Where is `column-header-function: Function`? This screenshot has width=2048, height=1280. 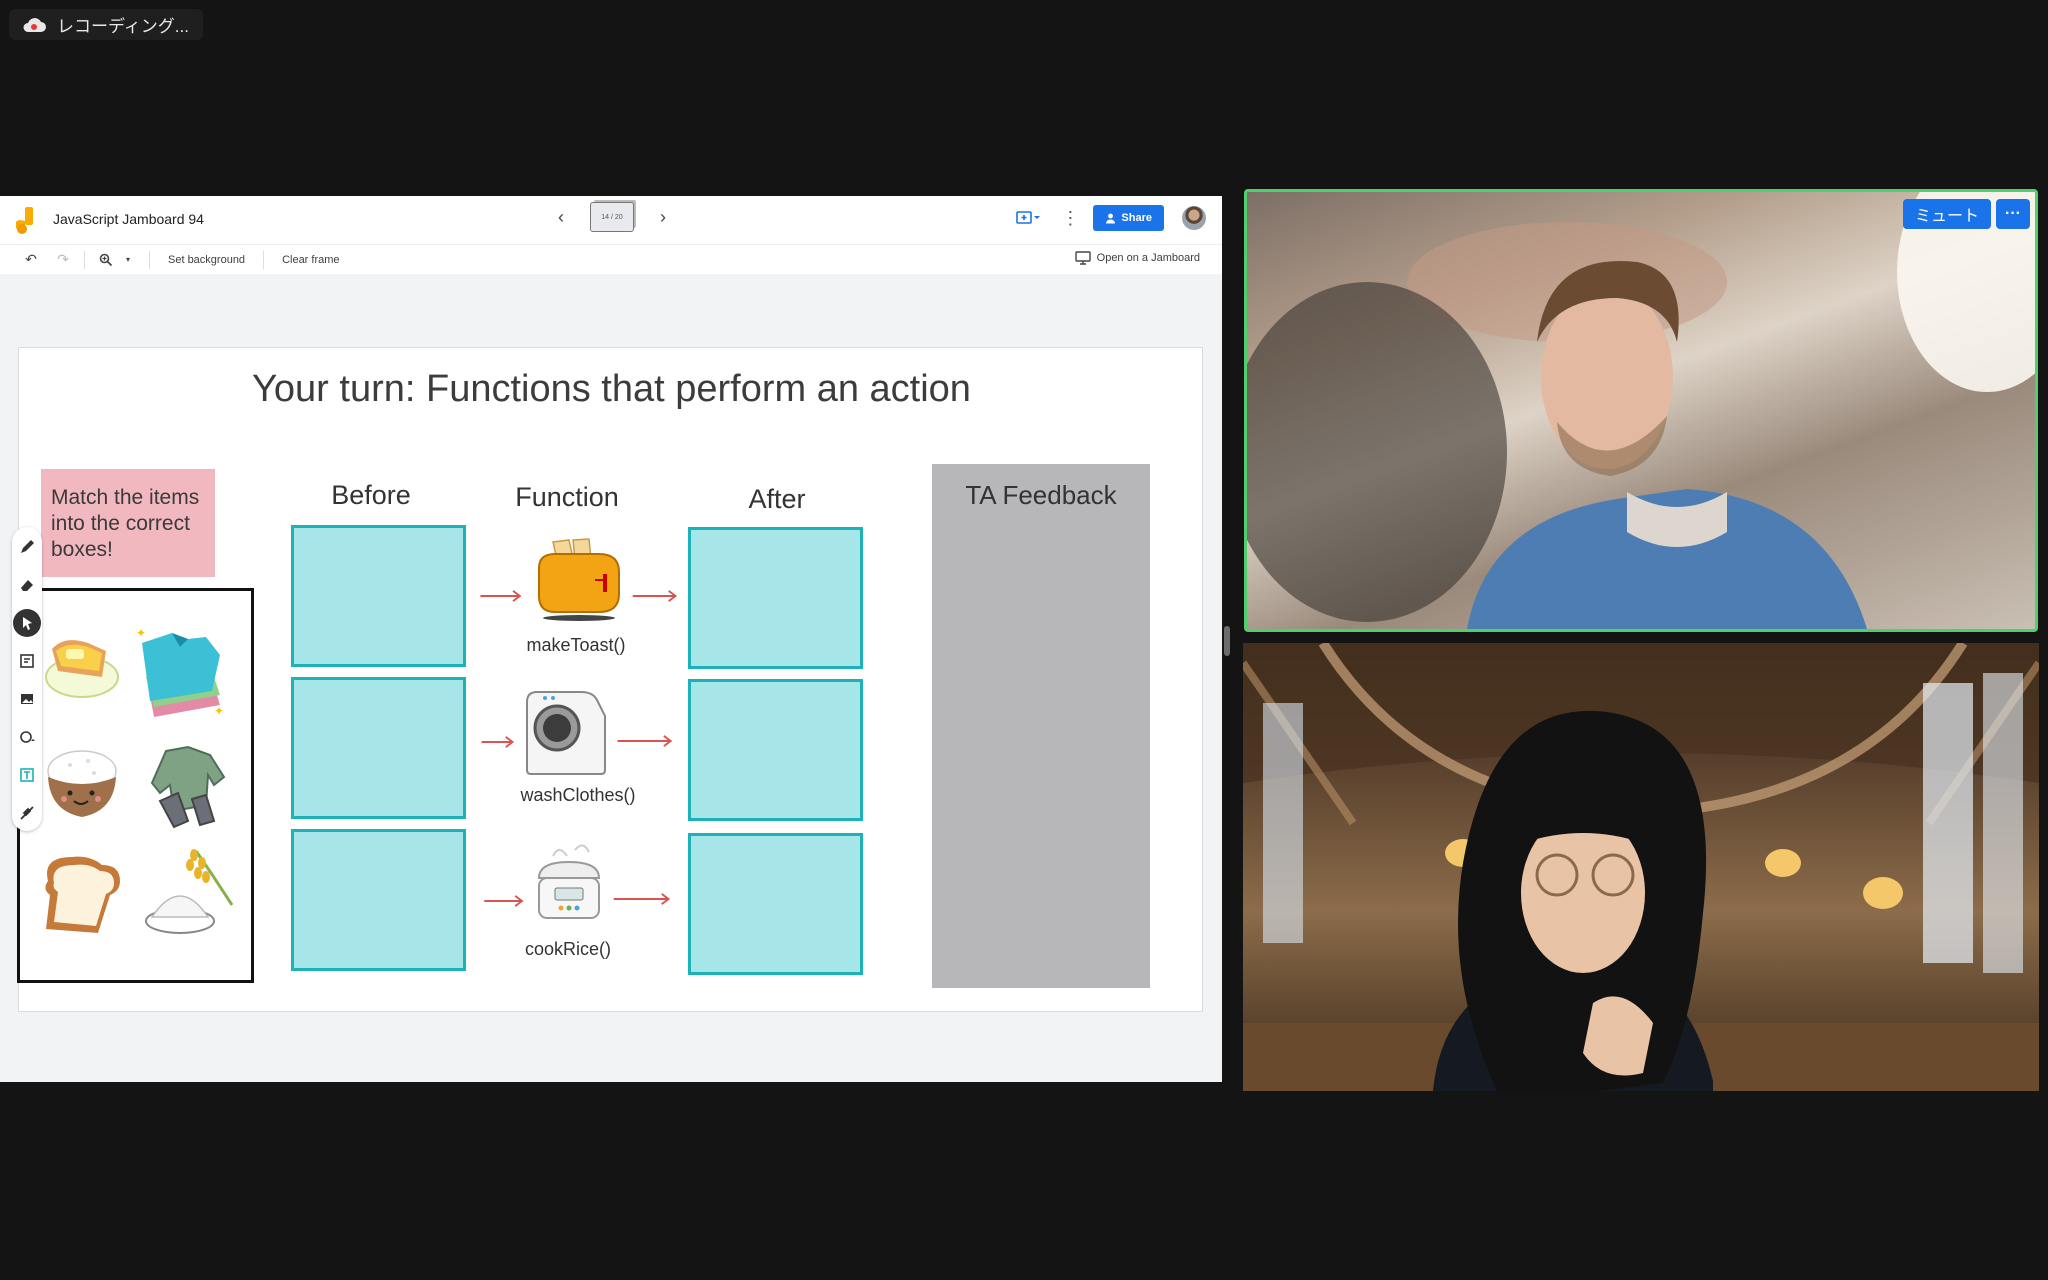 column-header-function: Function is located at coordinates (567, 497).